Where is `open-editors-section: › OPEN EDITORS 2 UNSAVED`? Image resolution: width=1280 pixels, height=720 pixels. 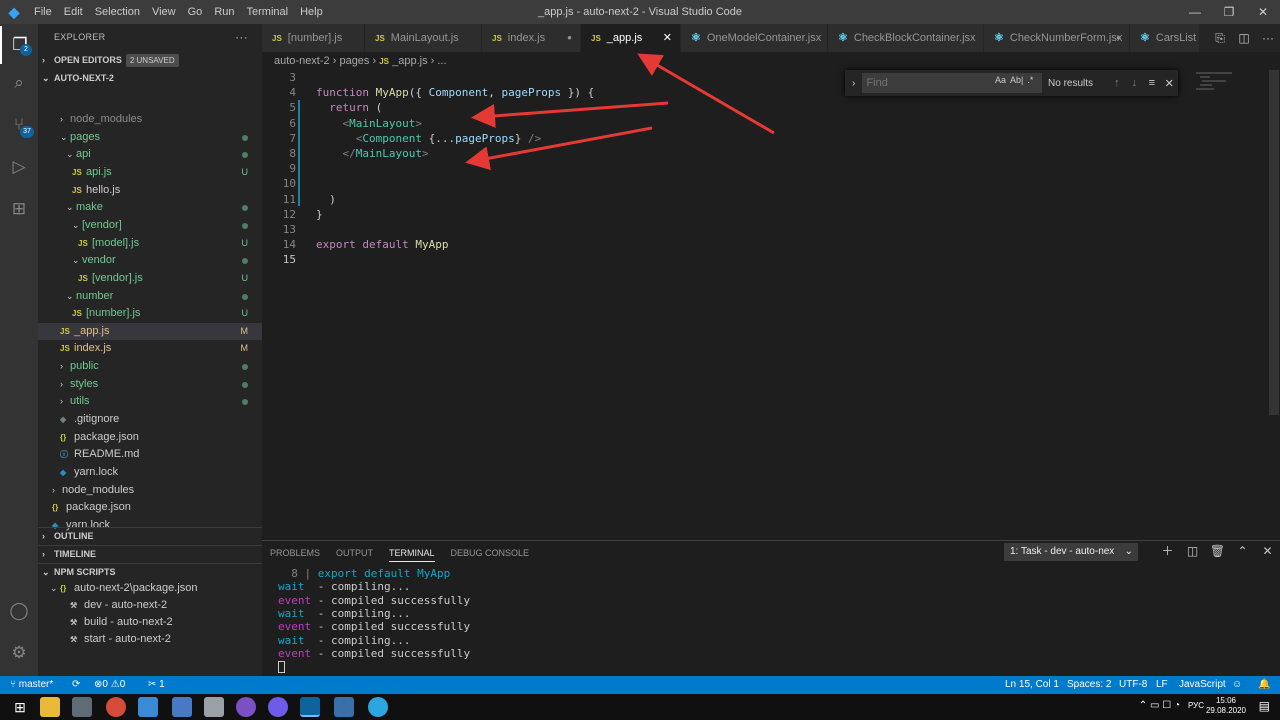
open-editors-section: › OPEN EDITORS 2 UNSAVED is located at coordinates (150, 60).